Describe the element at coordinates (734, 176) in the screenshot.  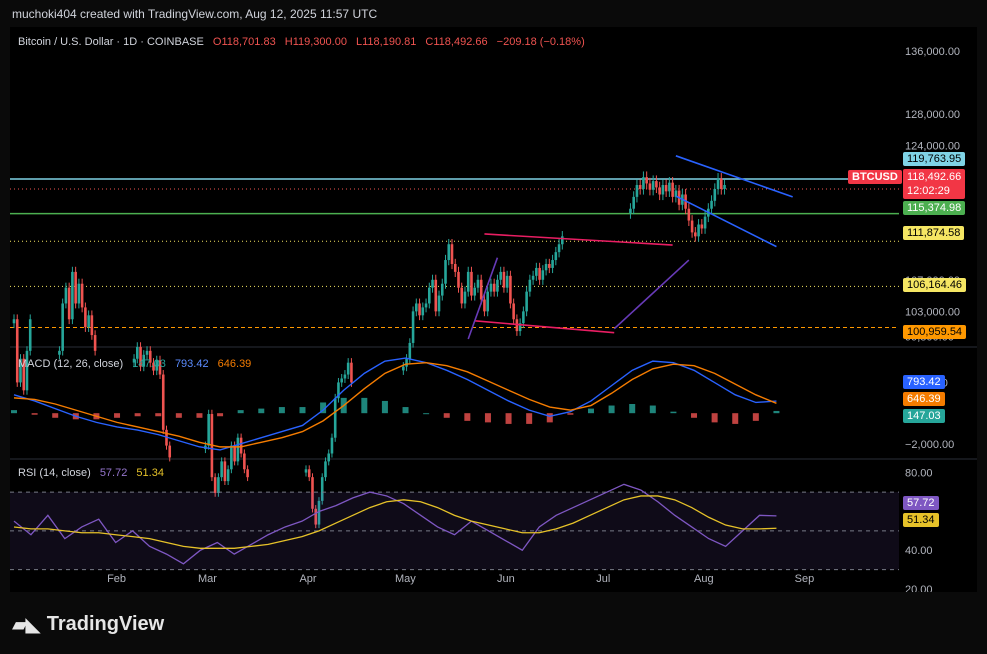
I see `blue-flag-upper-line` at that location.